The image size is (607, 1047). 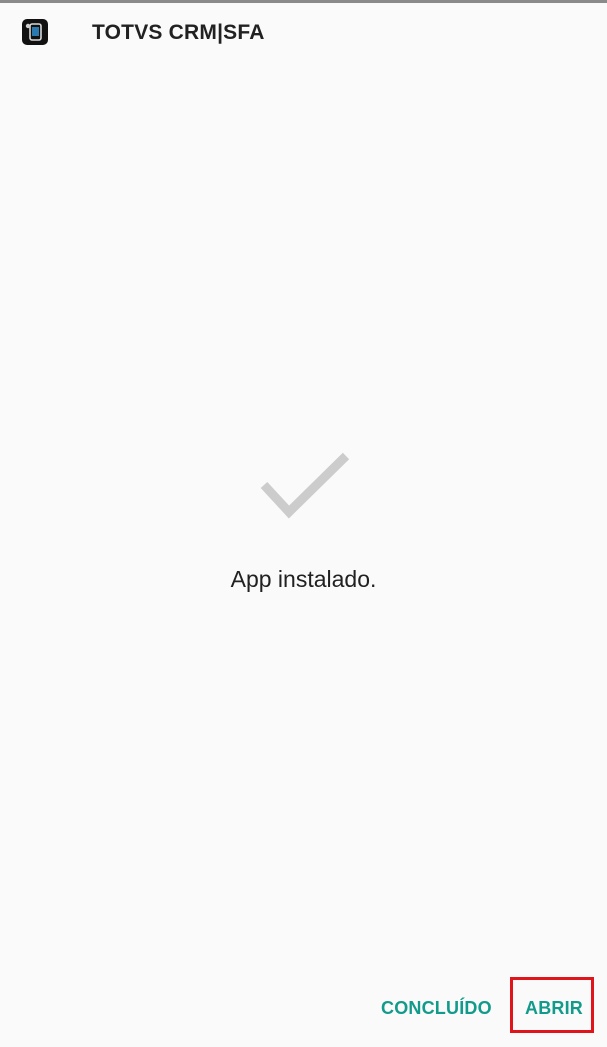 What do you see at coordinates (436, 1008) in the screenshot?
I see `done-button: CONCLUÍDO` at bounding box center [436, 1008].